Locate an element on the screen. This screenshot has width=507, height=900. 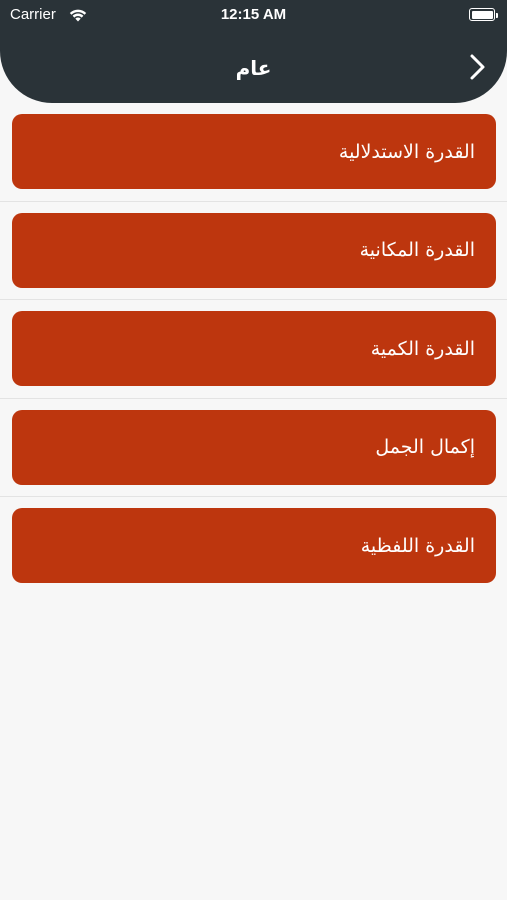
list-item: القدرة اللفظية is located at coordinates (253, 546).